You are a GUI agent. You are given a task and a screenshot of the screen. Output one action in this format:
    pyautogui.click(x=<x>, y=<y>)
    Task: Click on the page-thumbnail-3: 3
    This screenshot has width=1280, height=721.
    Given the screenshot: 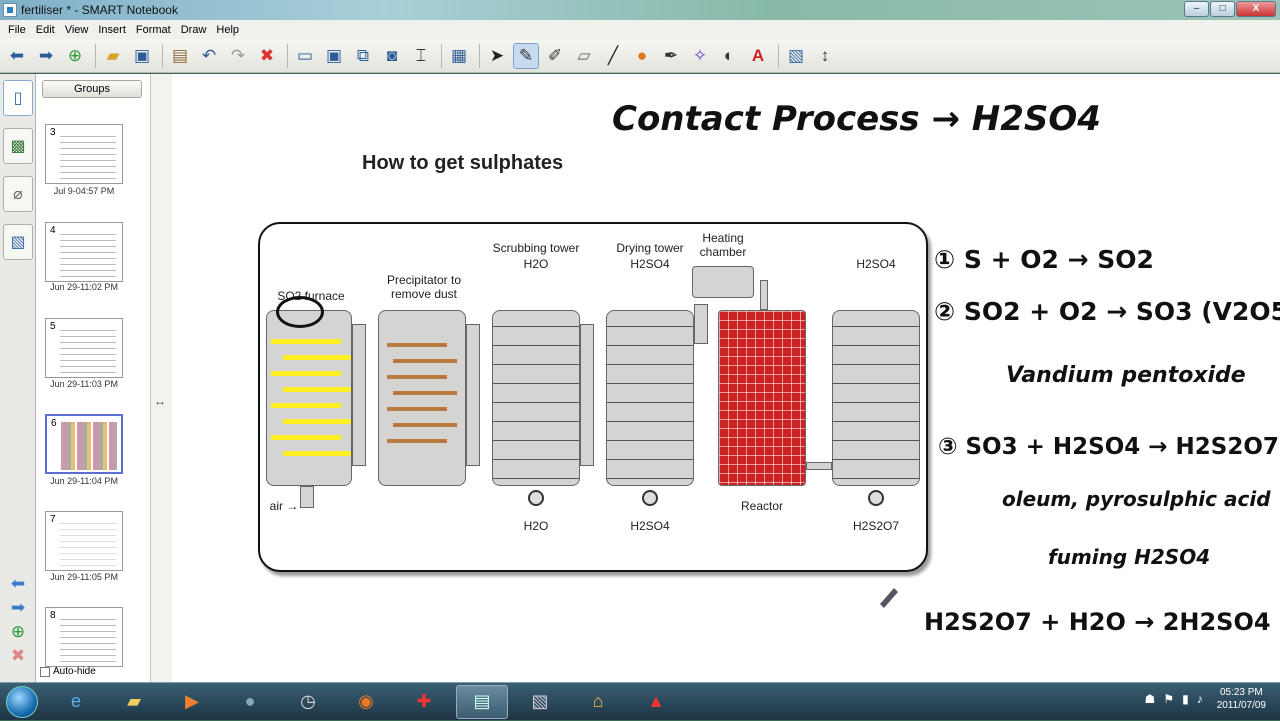 What is the action you would take?
    pyautogui.click(x=84, y=154)
    